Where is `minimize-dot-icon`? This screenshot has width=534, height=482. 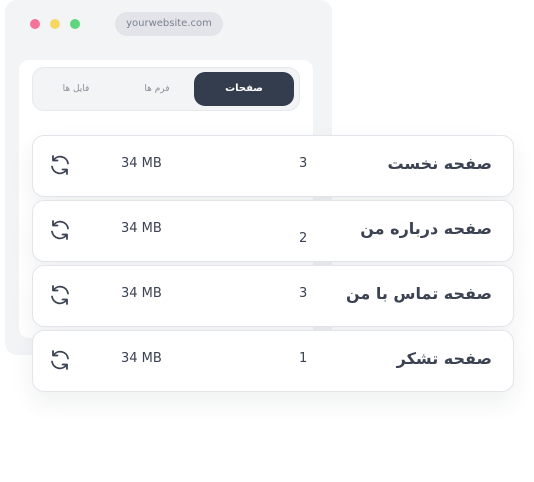
minimize-dot-icon is located at coordinates (55, 24).